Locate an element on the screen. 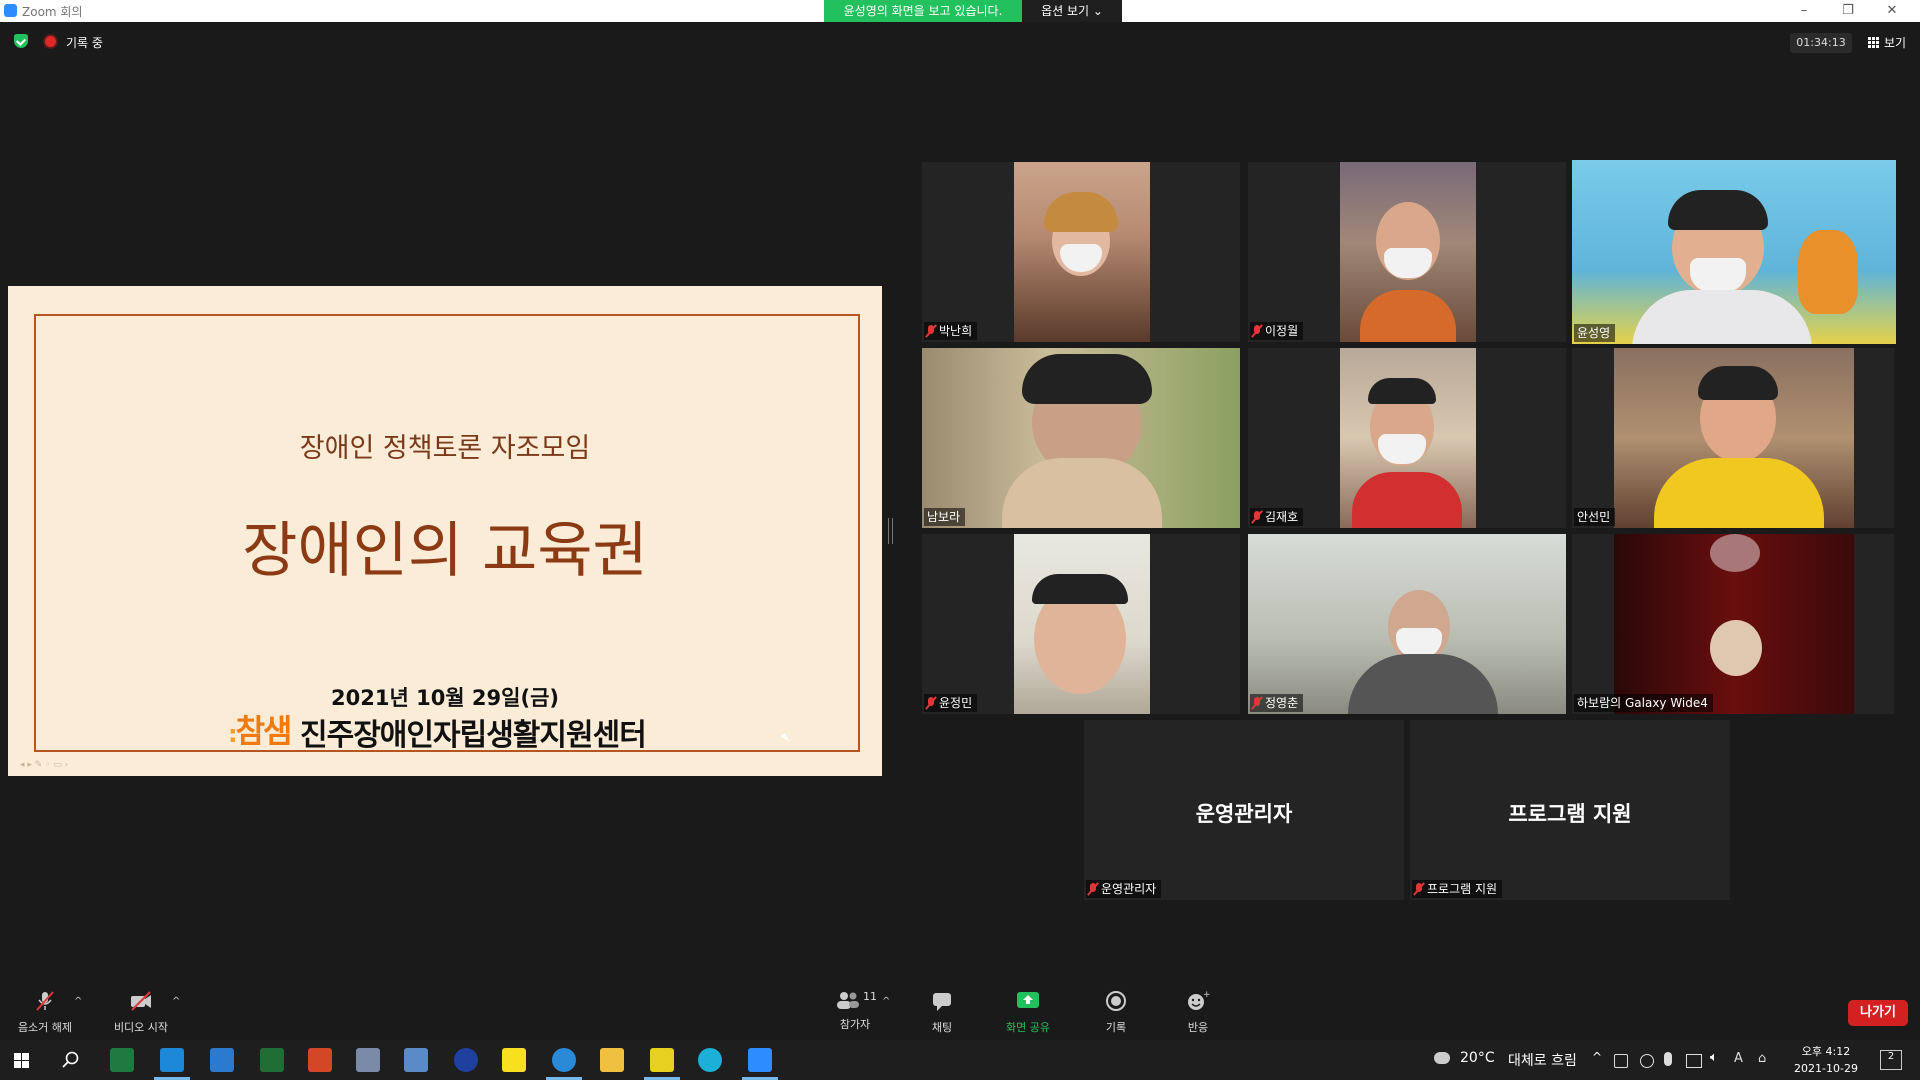 The width and height of the screenshot is (1920, 1080). cloud-weather-icon is located at coordinates (1442, 1058).